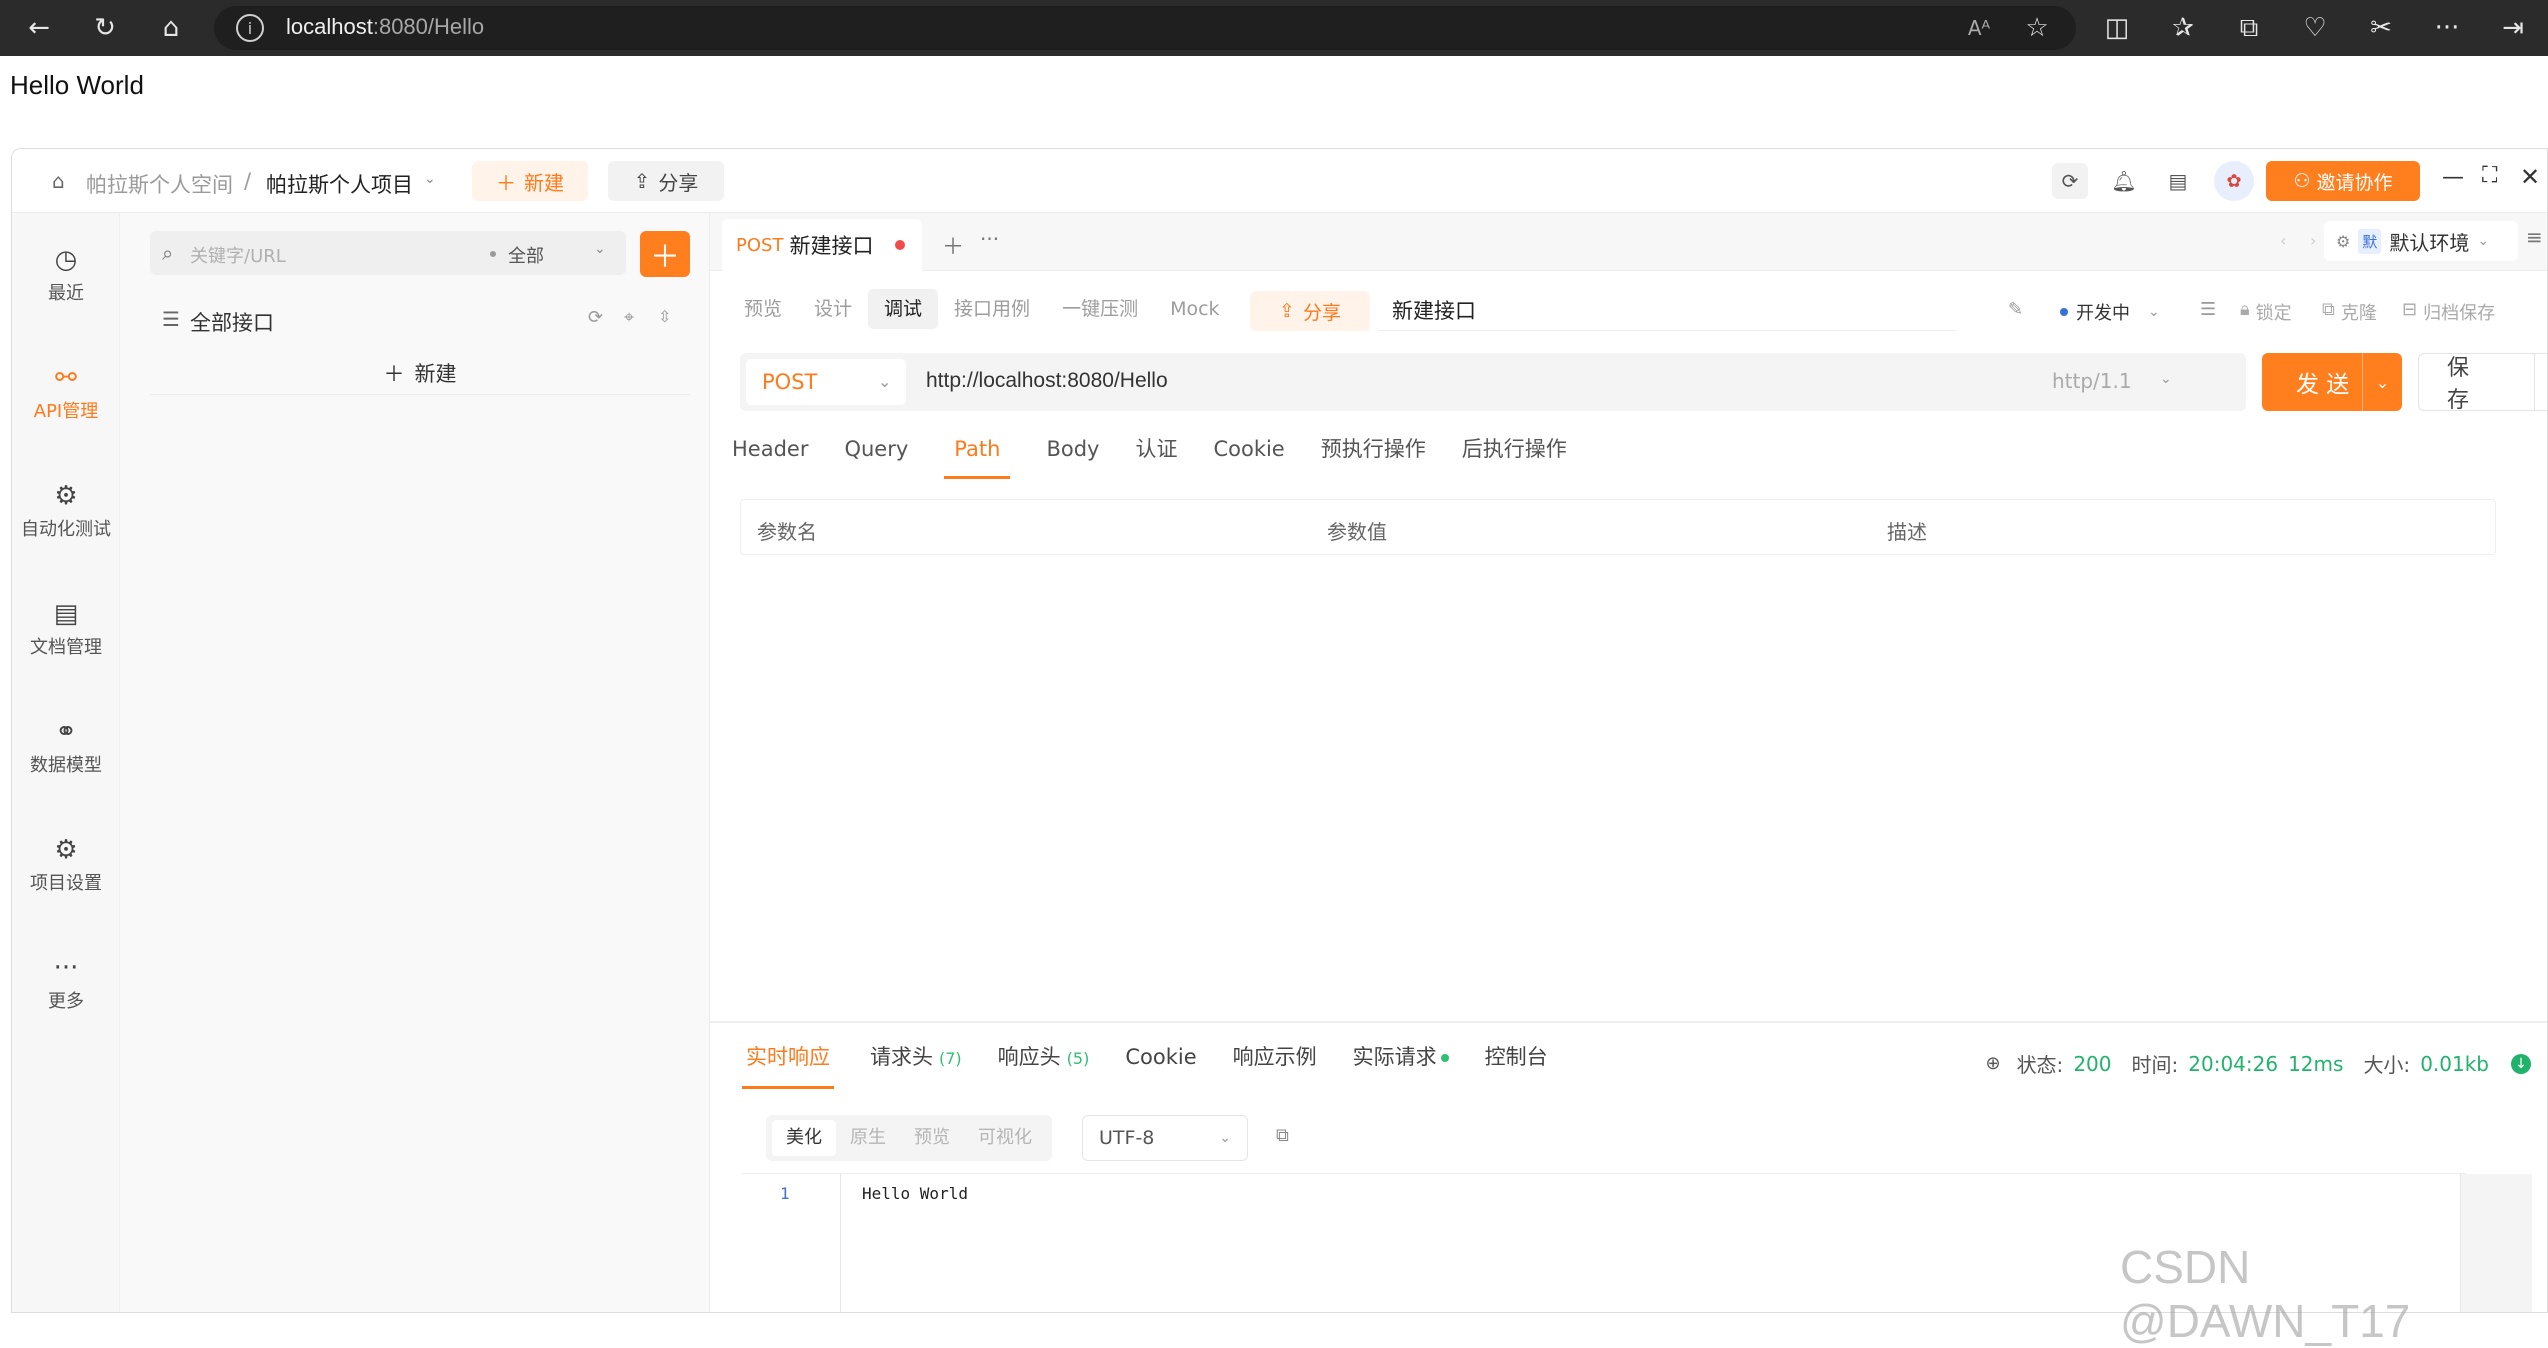 The width and height of the screenshot is (2548, 1348). I want to click on search-box: ⌕ 关键字/URL 全部 ⌄, so click(388, 253).